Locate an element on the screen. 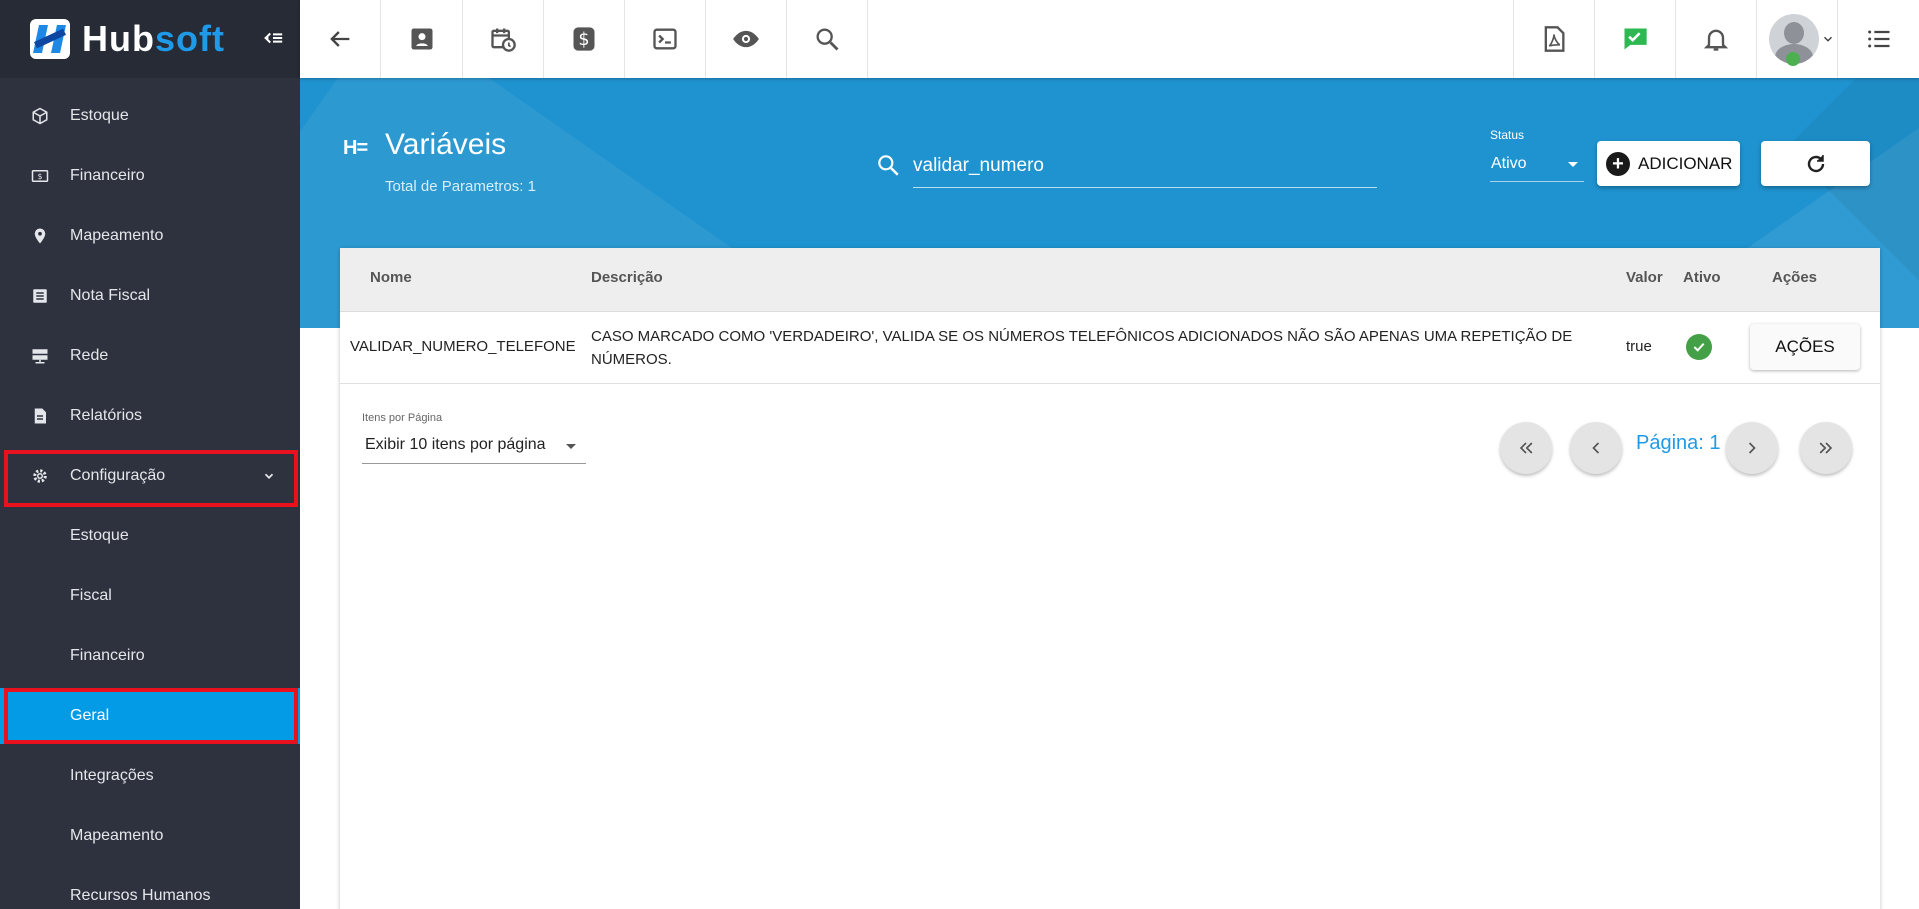 The image size is (1919, 909). sidebar-subitem-integracoes: Integrações is located at coordinates (150, 776).